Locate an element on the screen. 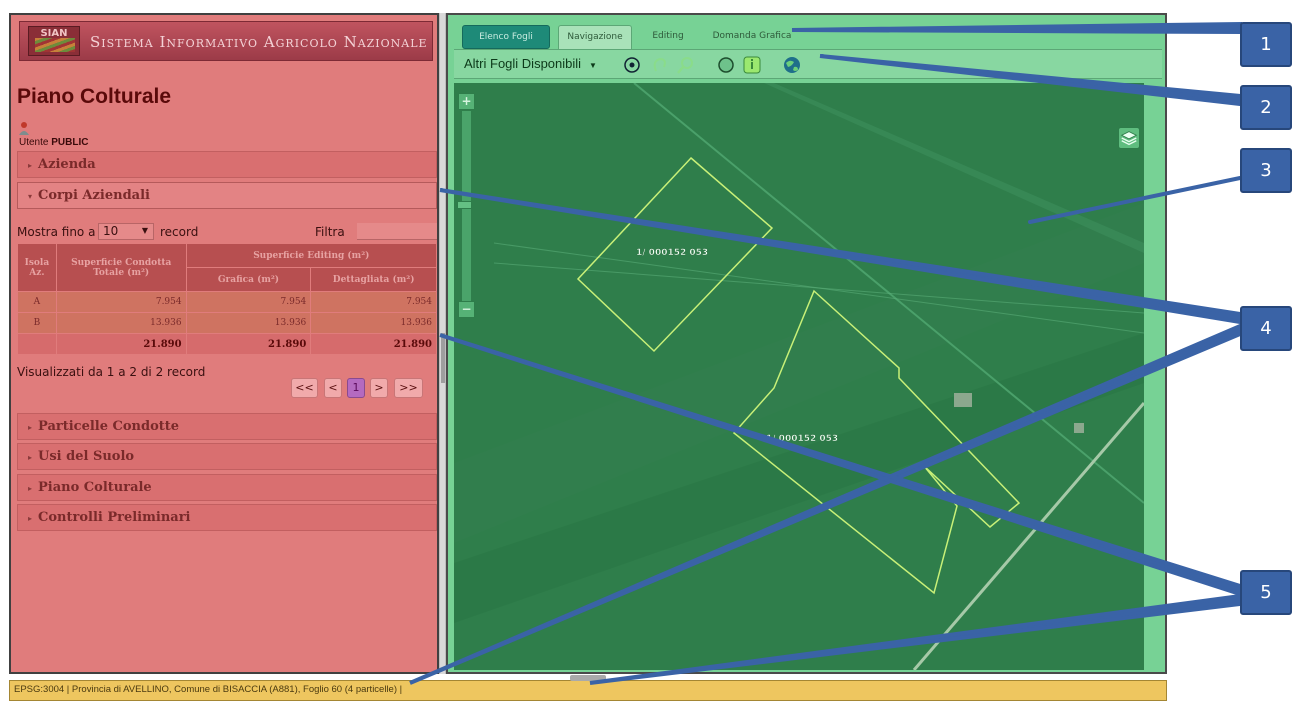  header-isola: Isola Az. is located at coordinates (37, 267).